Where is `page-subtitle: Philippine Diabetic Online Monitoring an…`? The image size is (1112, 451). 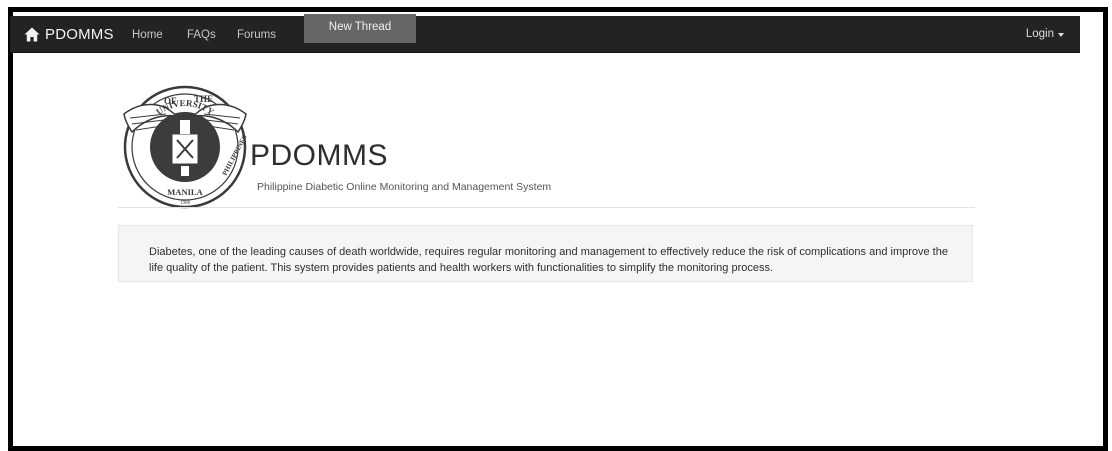
page-subtitle: Philippine Diabetic Online Monitoring an… is located at coordinates (404, 187).